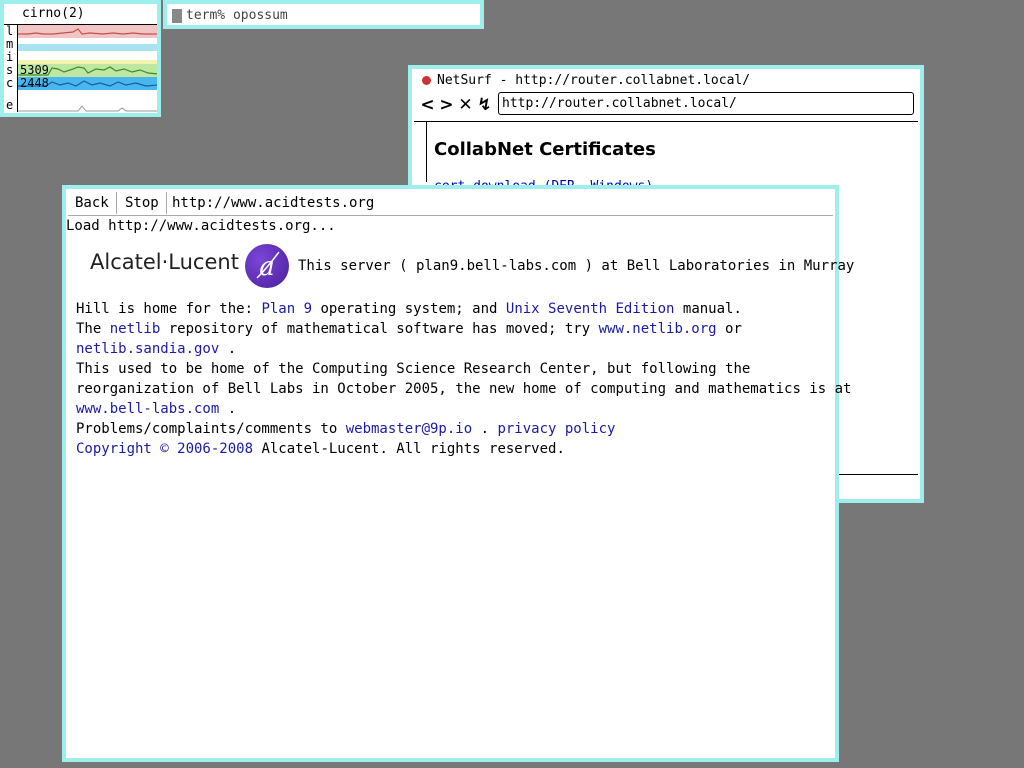  What do you see at coordinates (93, 329) in the screenshot?
I see `text-the: The` at bounding box center [93, 329].